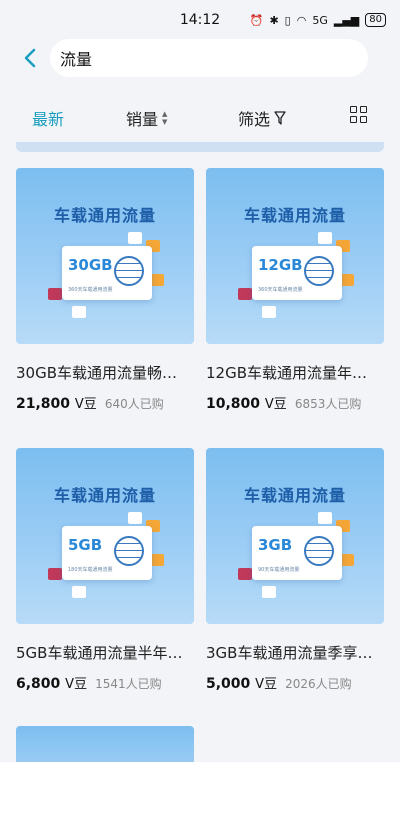 The height and width of the screenshot is (825, 400). Describe the element at coordinates (76, 59) in the screenshot. I see `search-text: 流量` at that location.